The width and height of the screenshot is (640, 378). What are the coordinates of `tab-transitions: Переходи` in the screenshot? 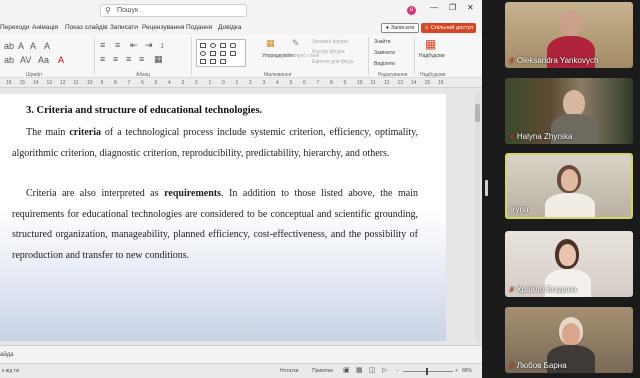 It's located at (14, 27).